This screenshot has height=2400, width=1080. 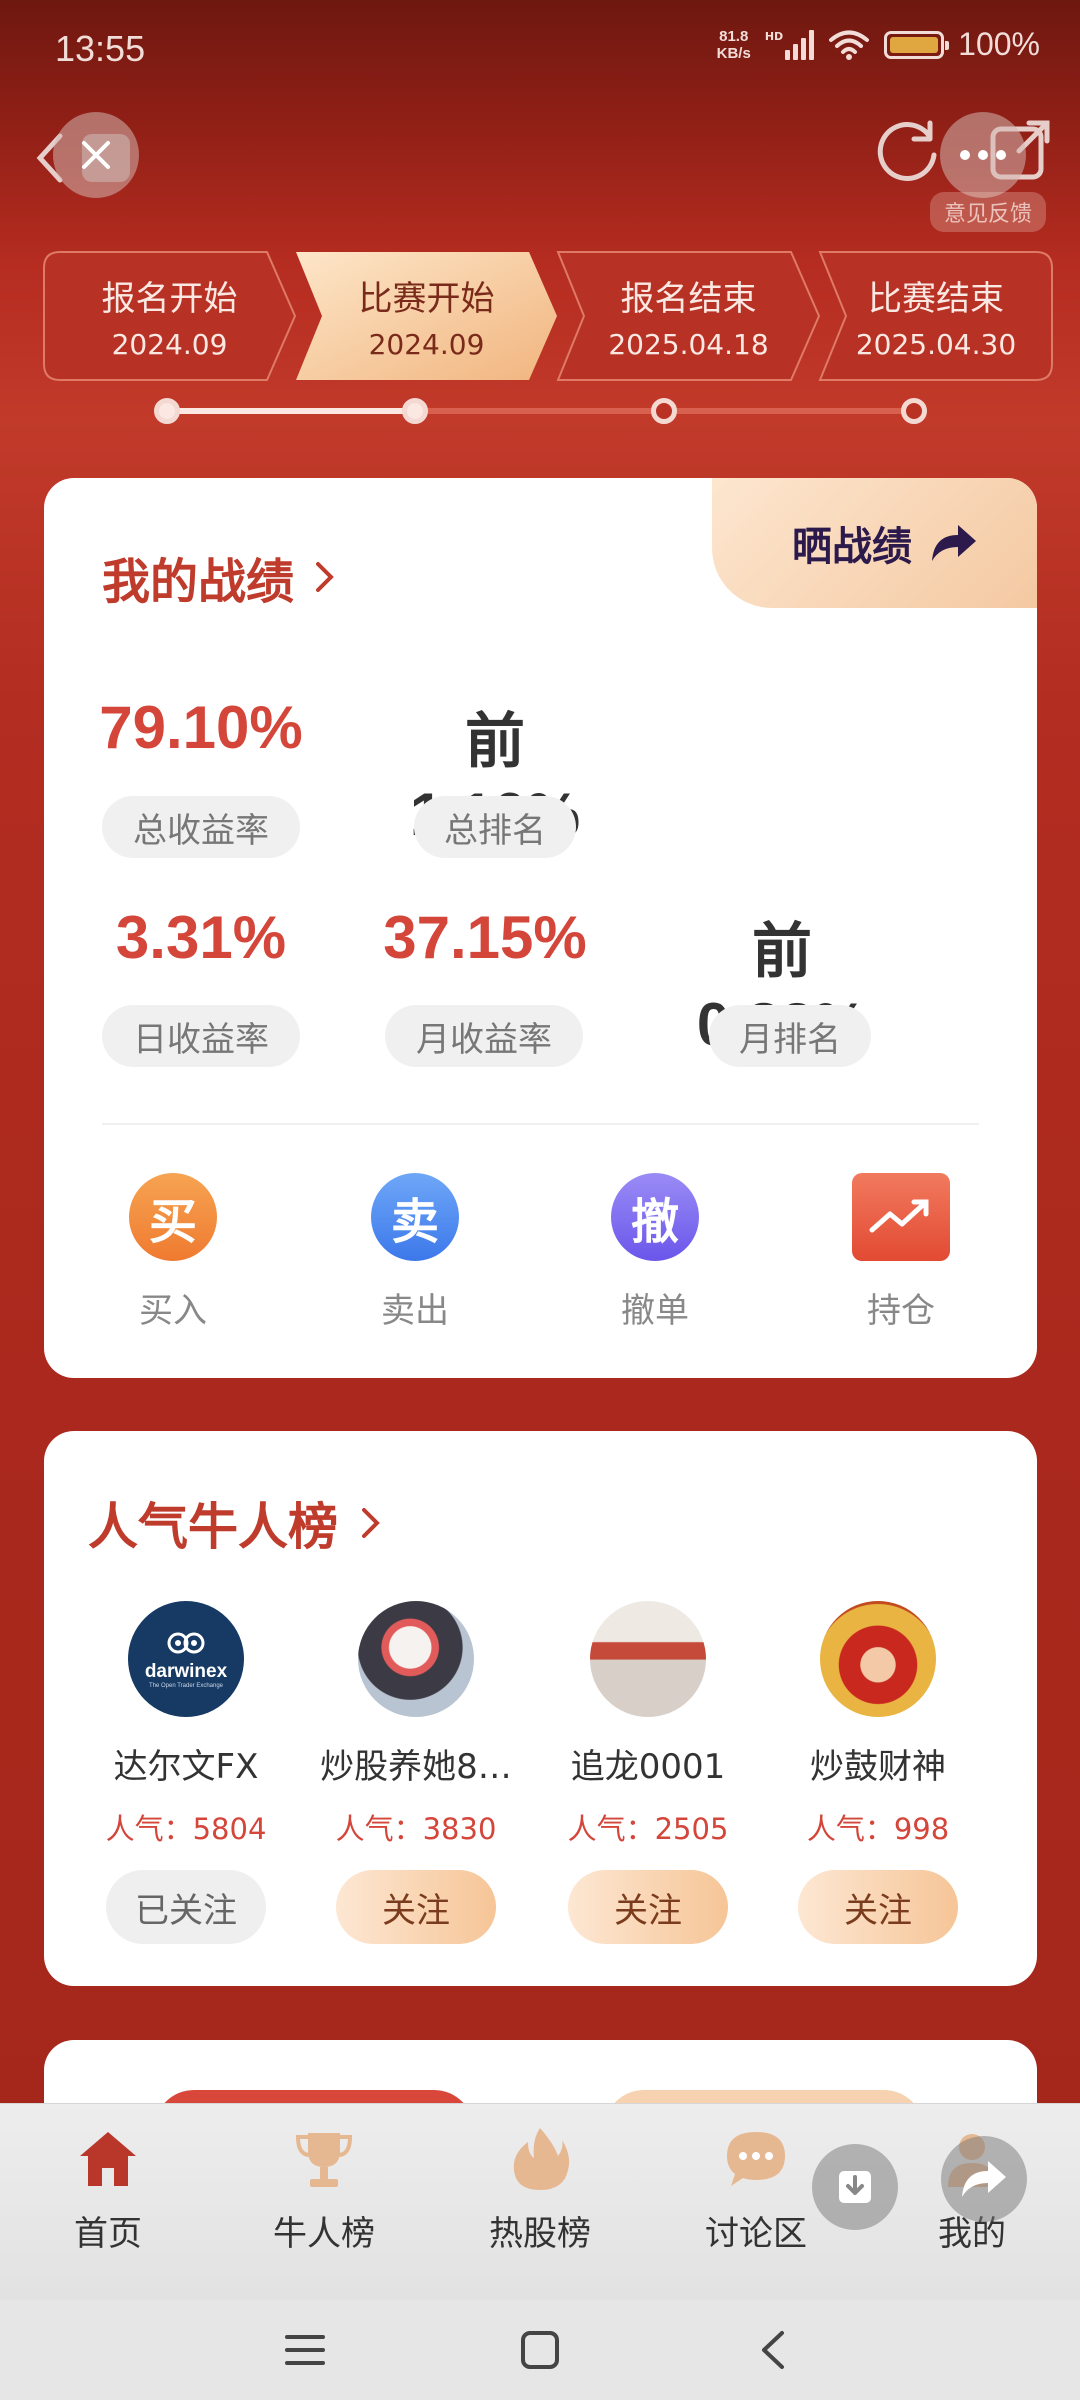 I want to click on trader-popularity: 人气：998, so click(x=878, y=1829).